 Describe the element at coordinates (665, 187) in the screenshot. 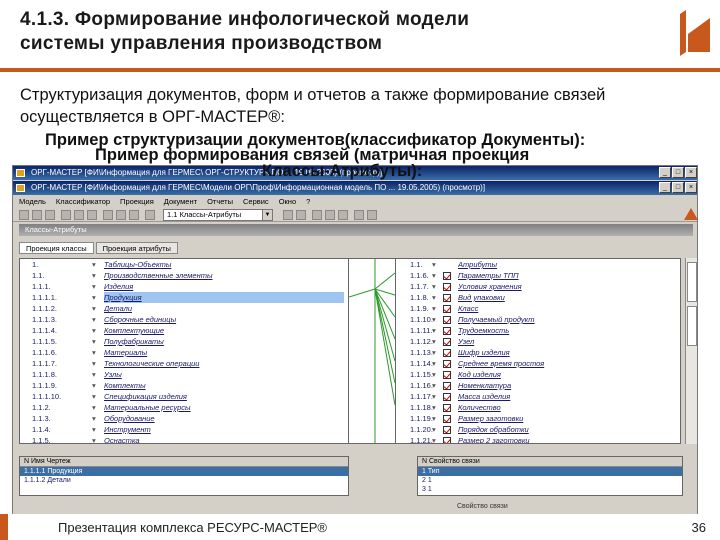

I see `minimize-button-inner: _` at that location.